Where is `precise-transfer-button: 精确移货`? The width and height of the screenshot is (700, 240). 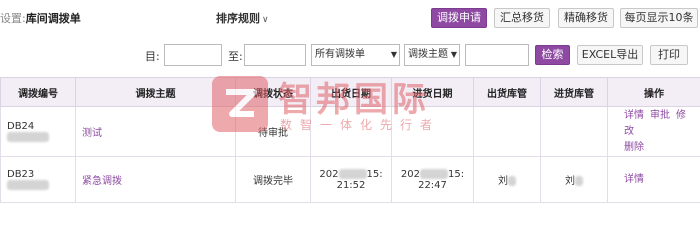
precise-transfer-button: 精确移货 is located at coordinates (586, 18).